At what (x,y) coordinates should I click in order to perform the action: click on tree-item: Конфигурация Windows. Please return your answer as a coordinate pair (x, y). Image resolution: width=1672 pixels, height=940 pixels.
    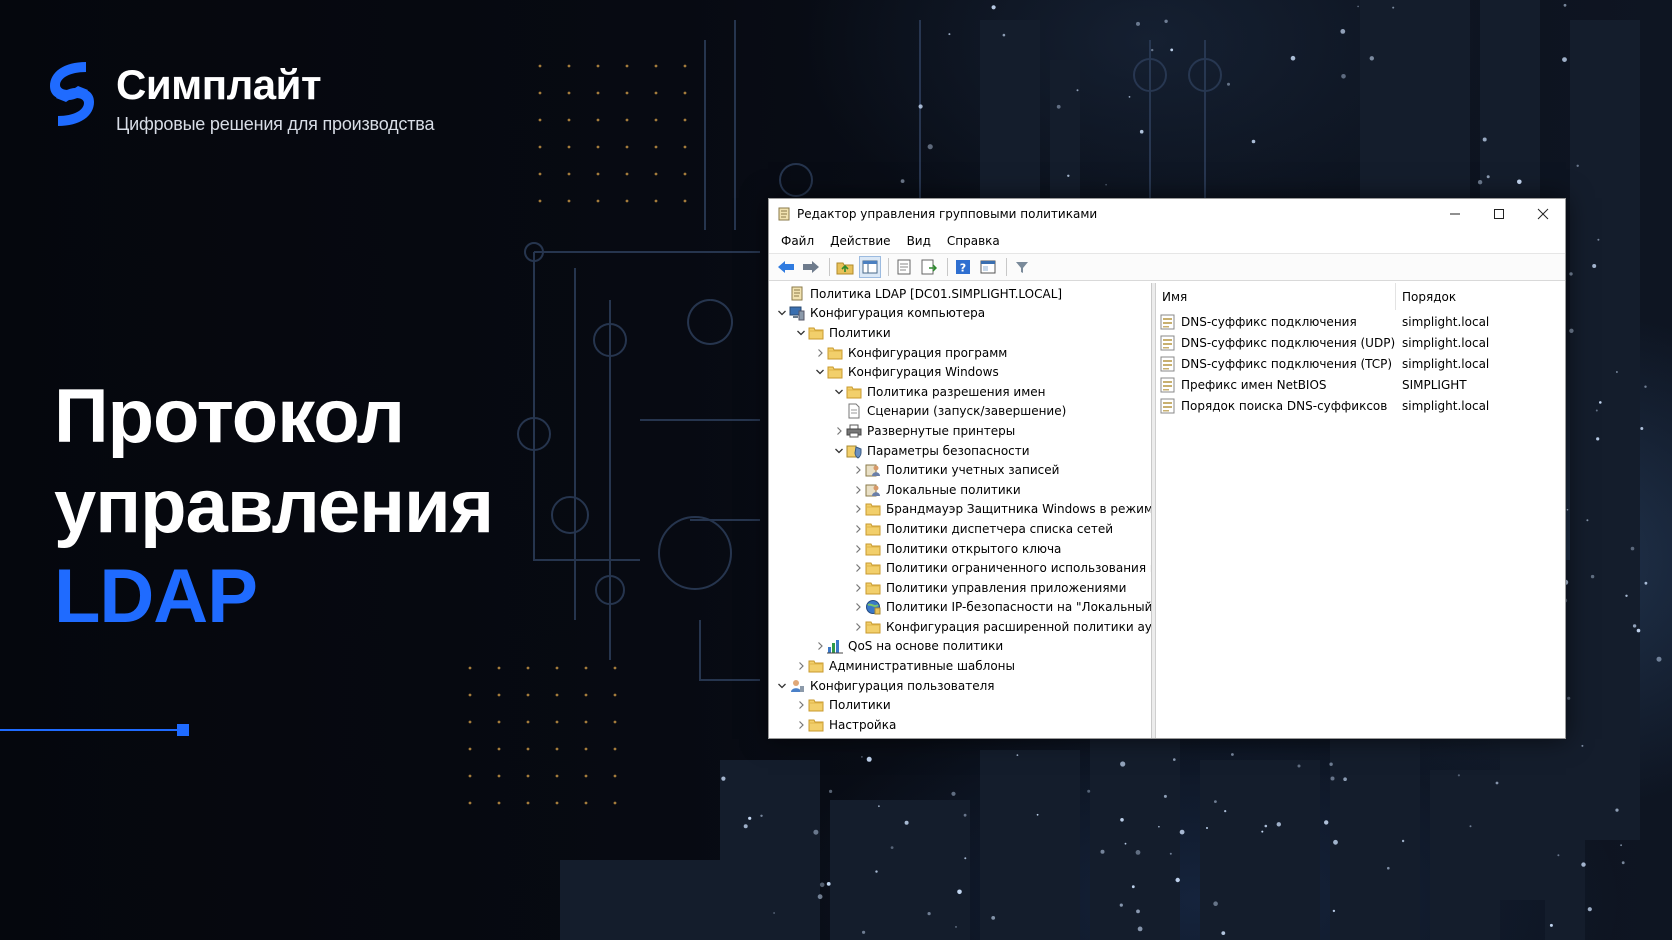
    Looking at the image, I should click on (960, 372).